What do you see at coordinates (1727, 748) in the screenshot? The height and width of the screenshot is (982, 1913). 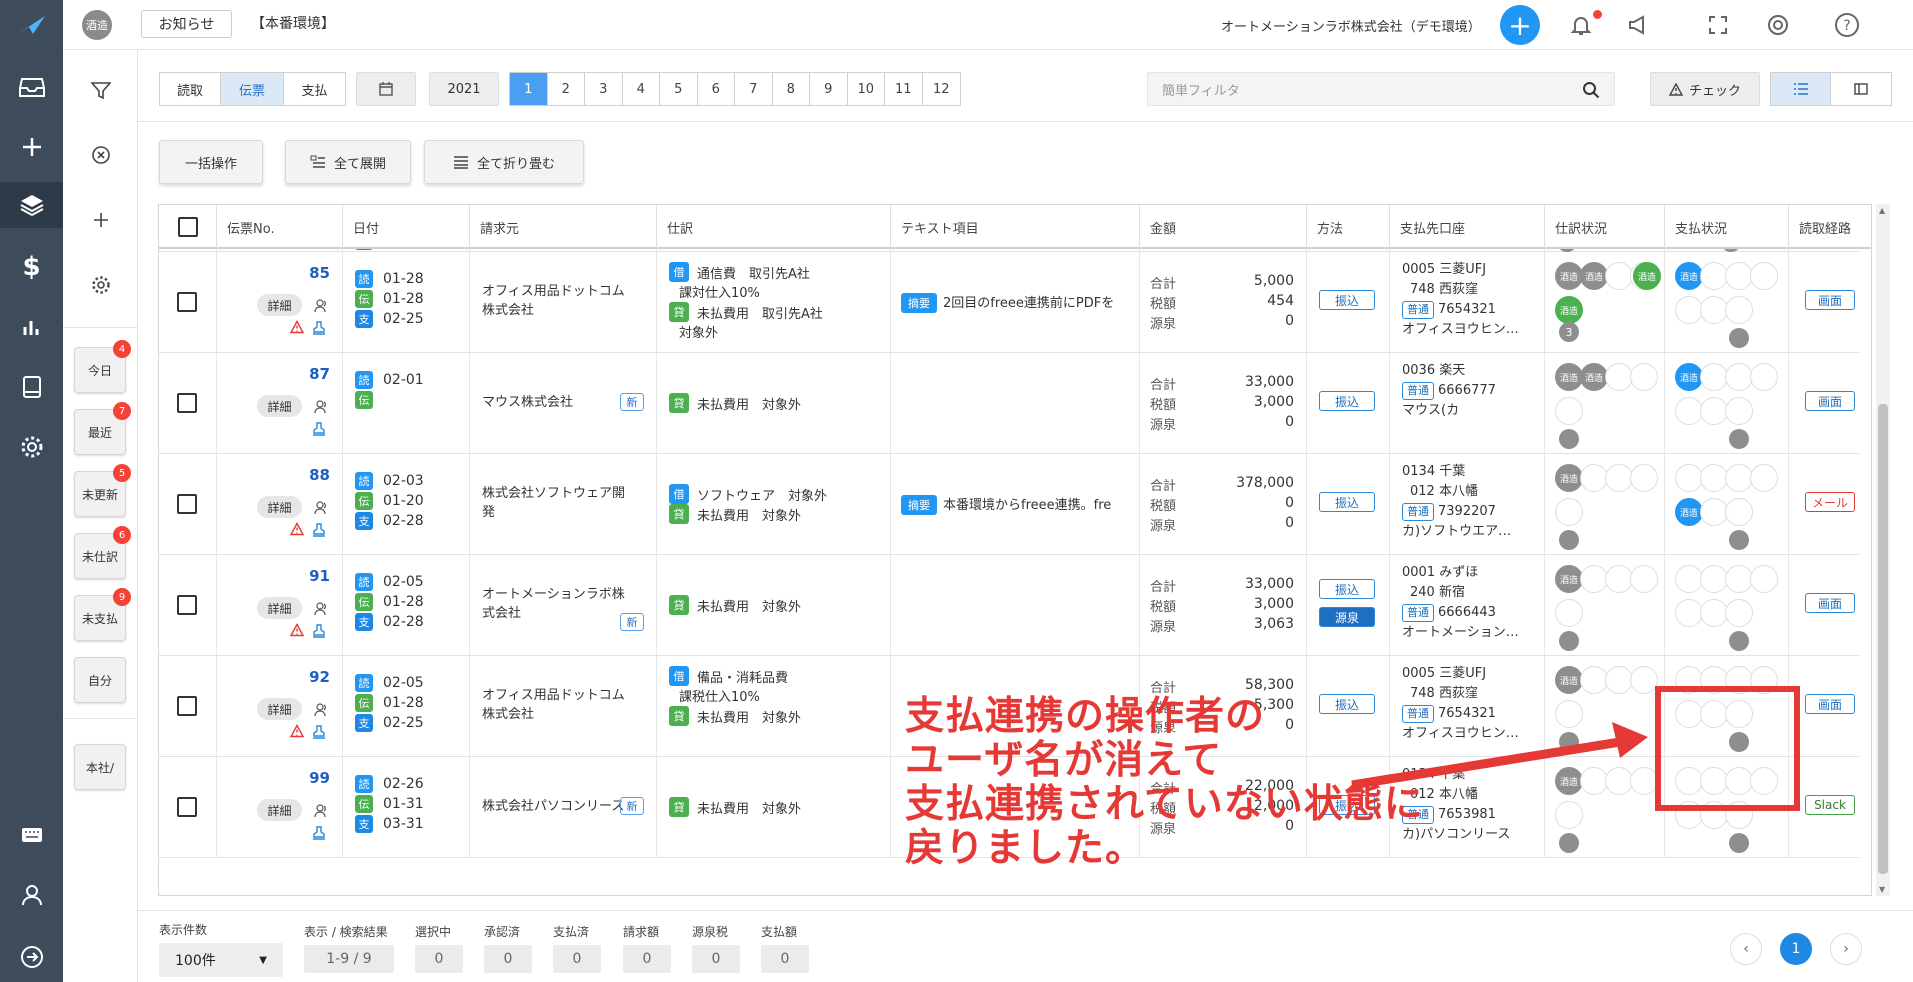 I see `annotation-highlight-box` at bounding box center [1727, 748].